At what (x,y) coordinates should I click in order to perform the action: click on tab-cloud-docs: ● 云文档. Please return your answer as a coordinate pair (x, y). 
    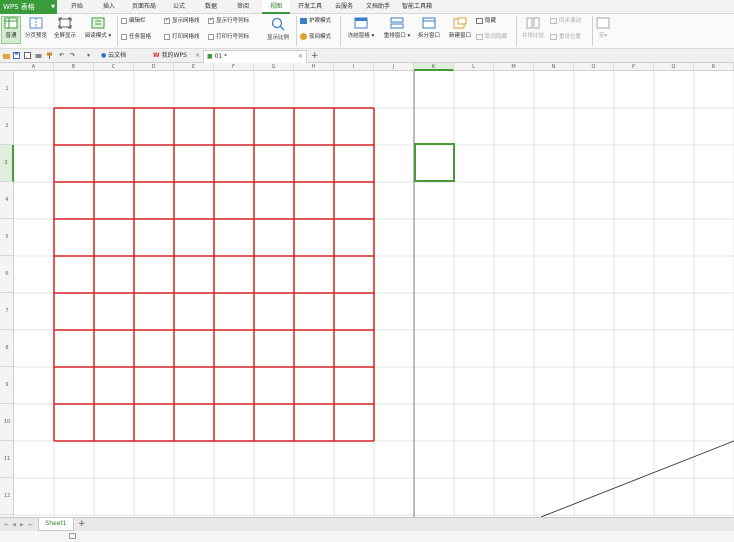
    Looking at the image, I should click on (120, 56).